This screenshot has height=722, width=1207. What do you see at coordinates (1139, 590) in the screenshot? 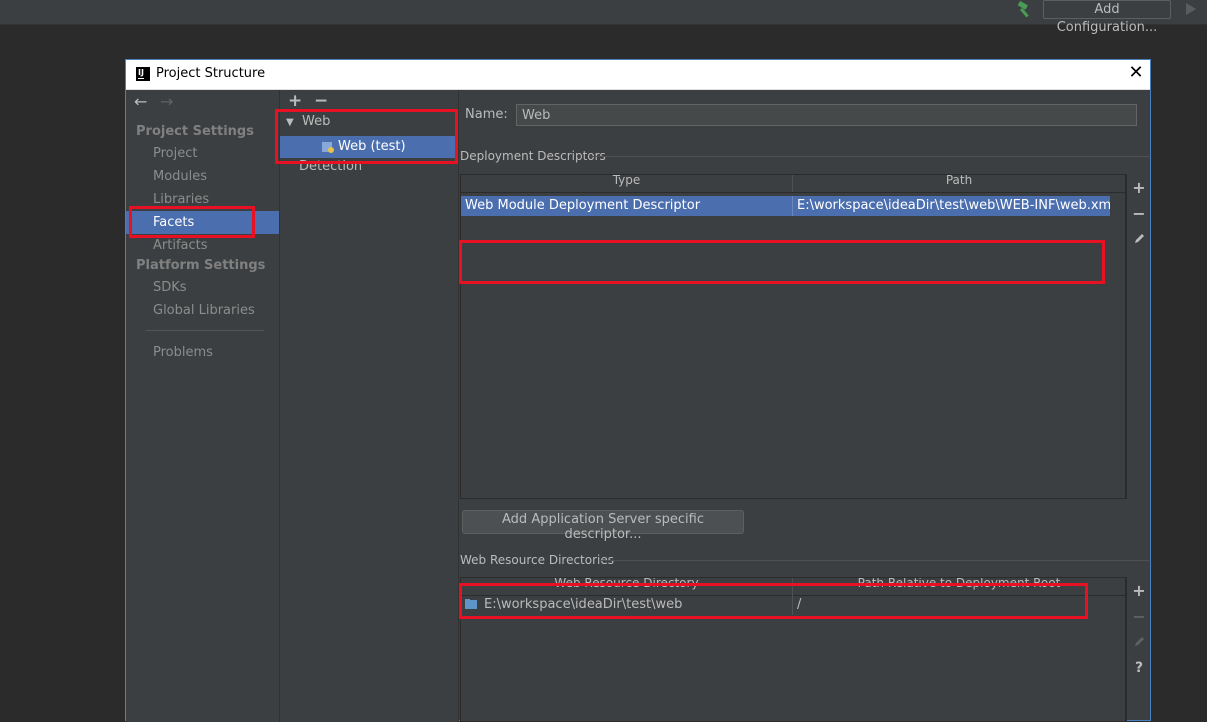
I see `add-resource-button: +` at bounding box center [1139, 590].